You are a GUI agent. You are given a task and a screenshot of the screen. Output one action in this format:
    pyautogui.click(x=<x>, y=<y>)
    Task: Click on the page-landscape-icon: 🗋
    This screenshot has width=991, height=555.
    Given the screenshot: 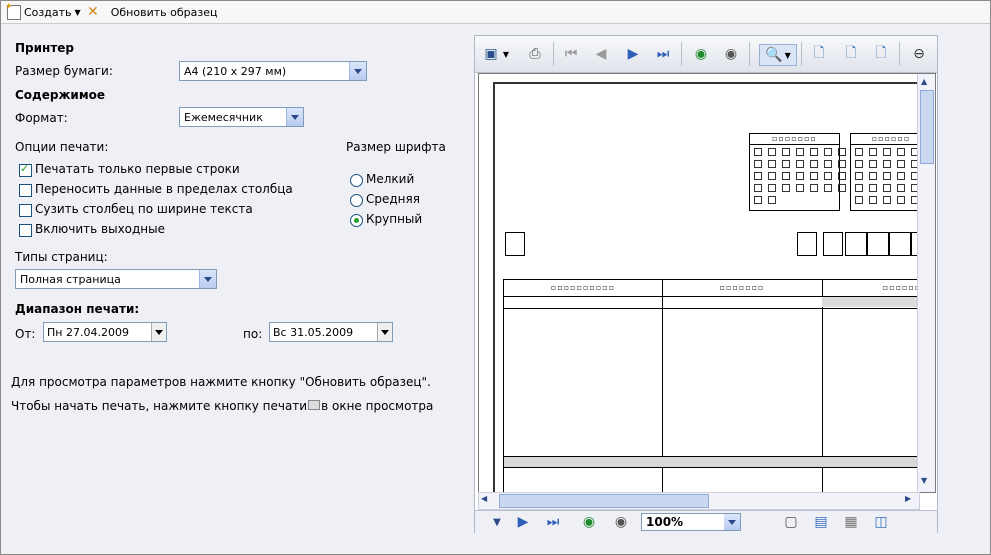 What is the action you would take?
    pyautogui.click(x=881, y=54)
    